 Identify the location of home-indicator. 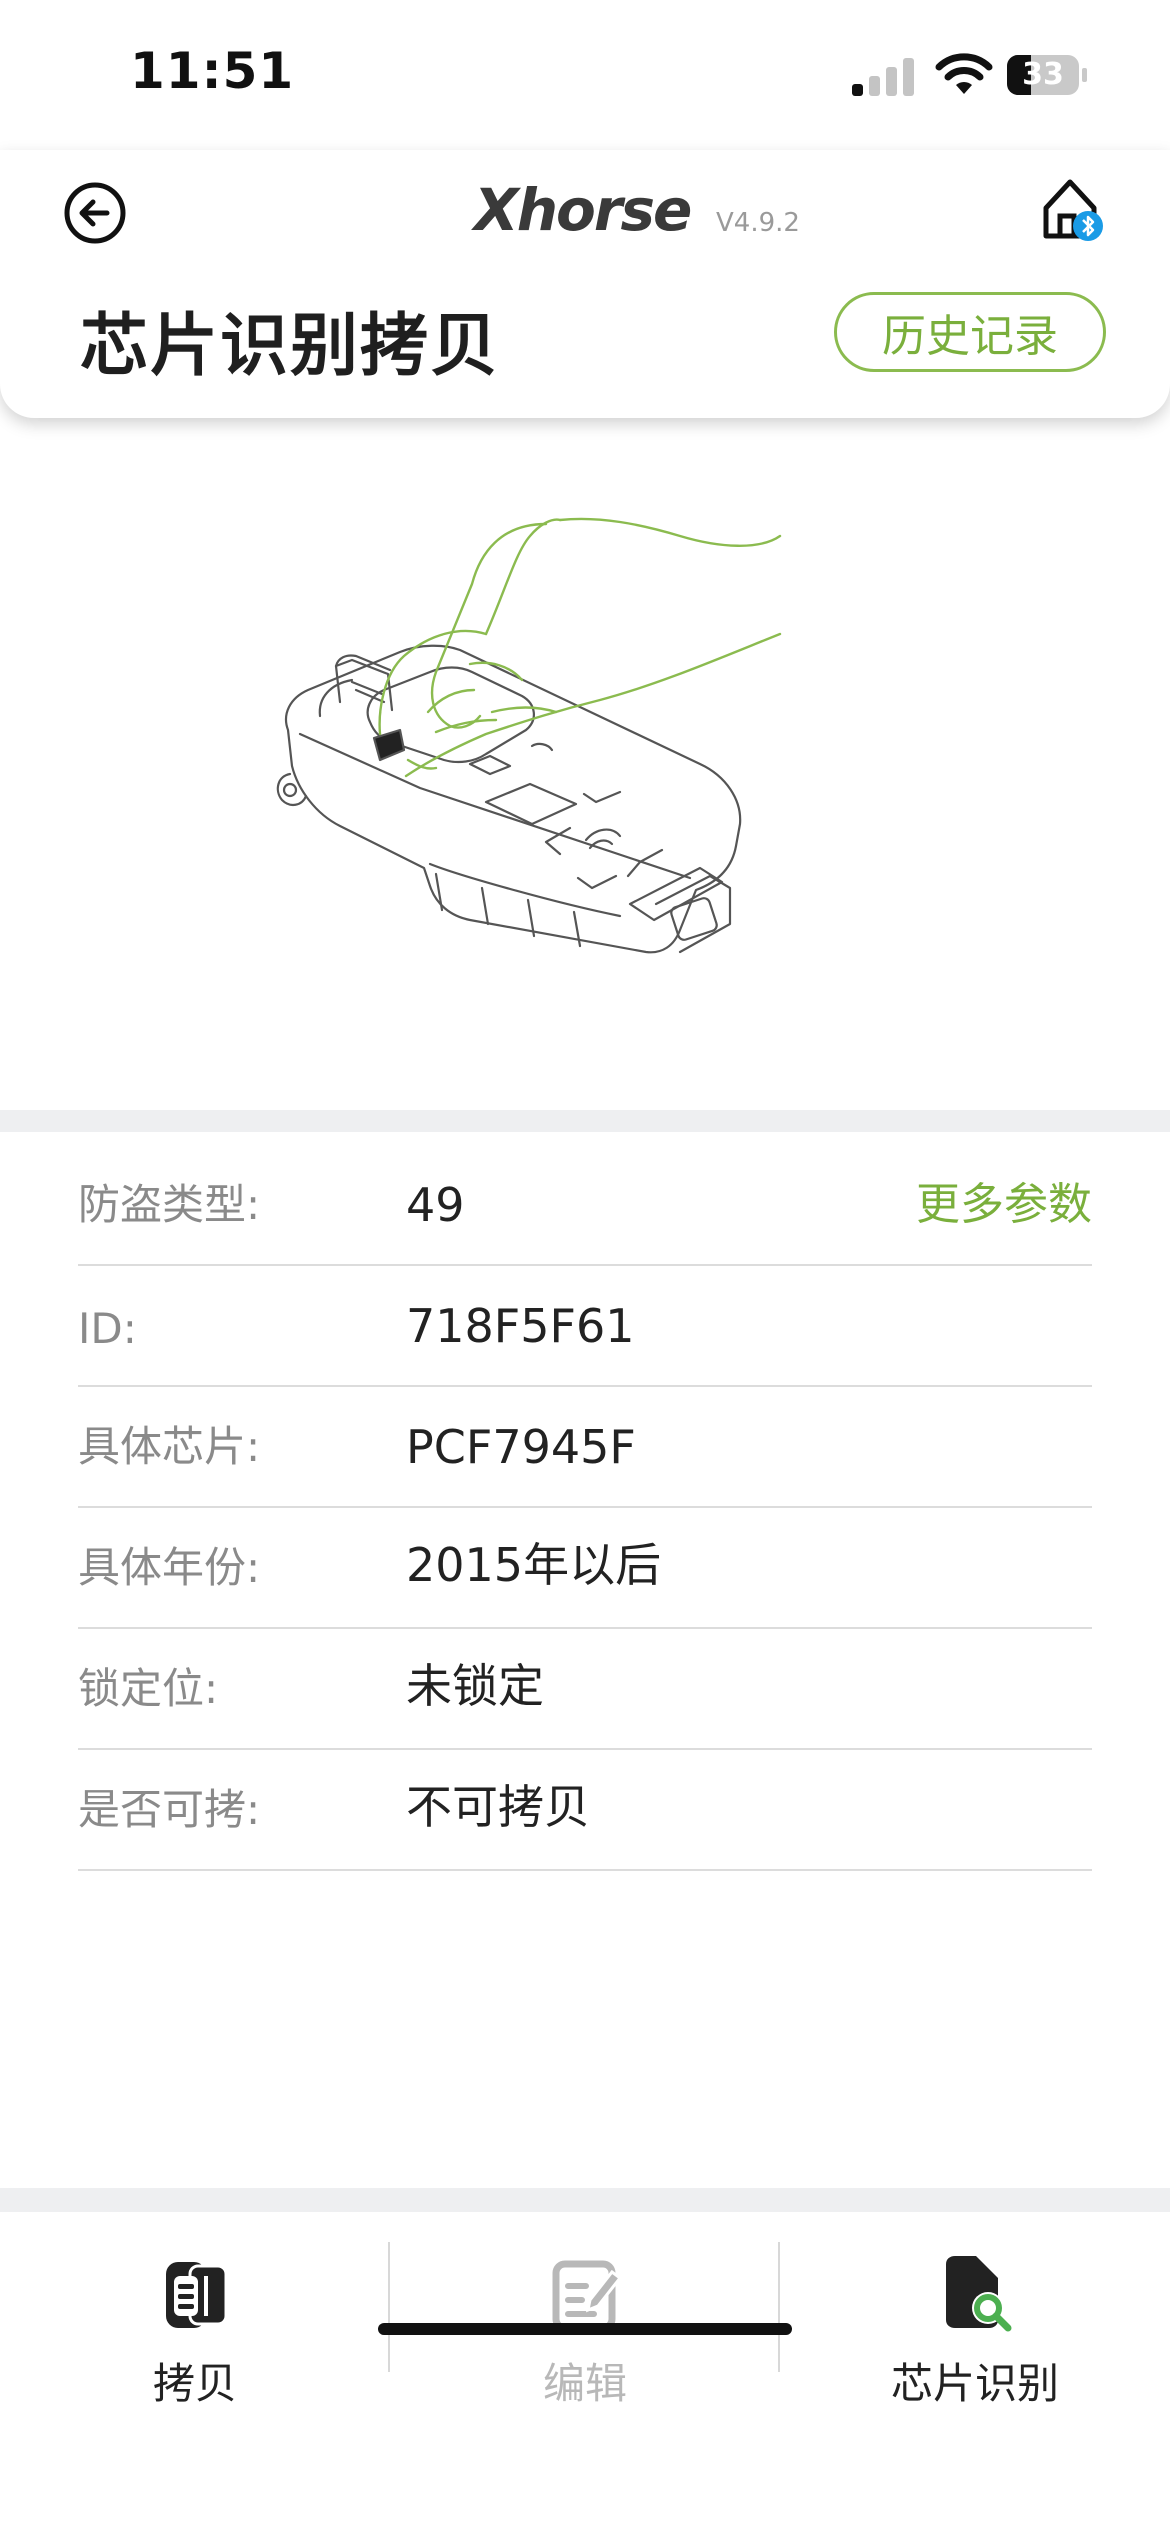
(585, 2329).